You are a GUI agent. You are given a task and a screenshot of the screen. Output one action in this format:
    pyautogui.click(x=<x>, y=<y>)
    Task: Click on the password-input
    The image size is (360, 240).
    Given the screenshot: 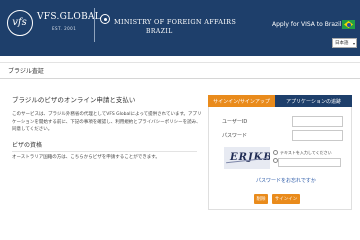 What is the action you would take?
    pyautogui.click(x=317, y=135)
    